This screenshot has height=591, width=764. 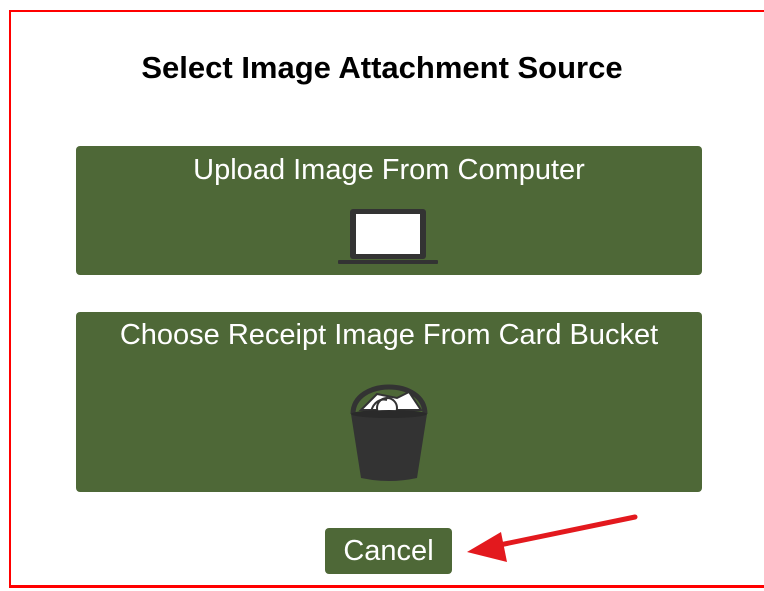 I want to click on upload-from-computer-label: Upload Image From Computer, so click(x=389, y=170).